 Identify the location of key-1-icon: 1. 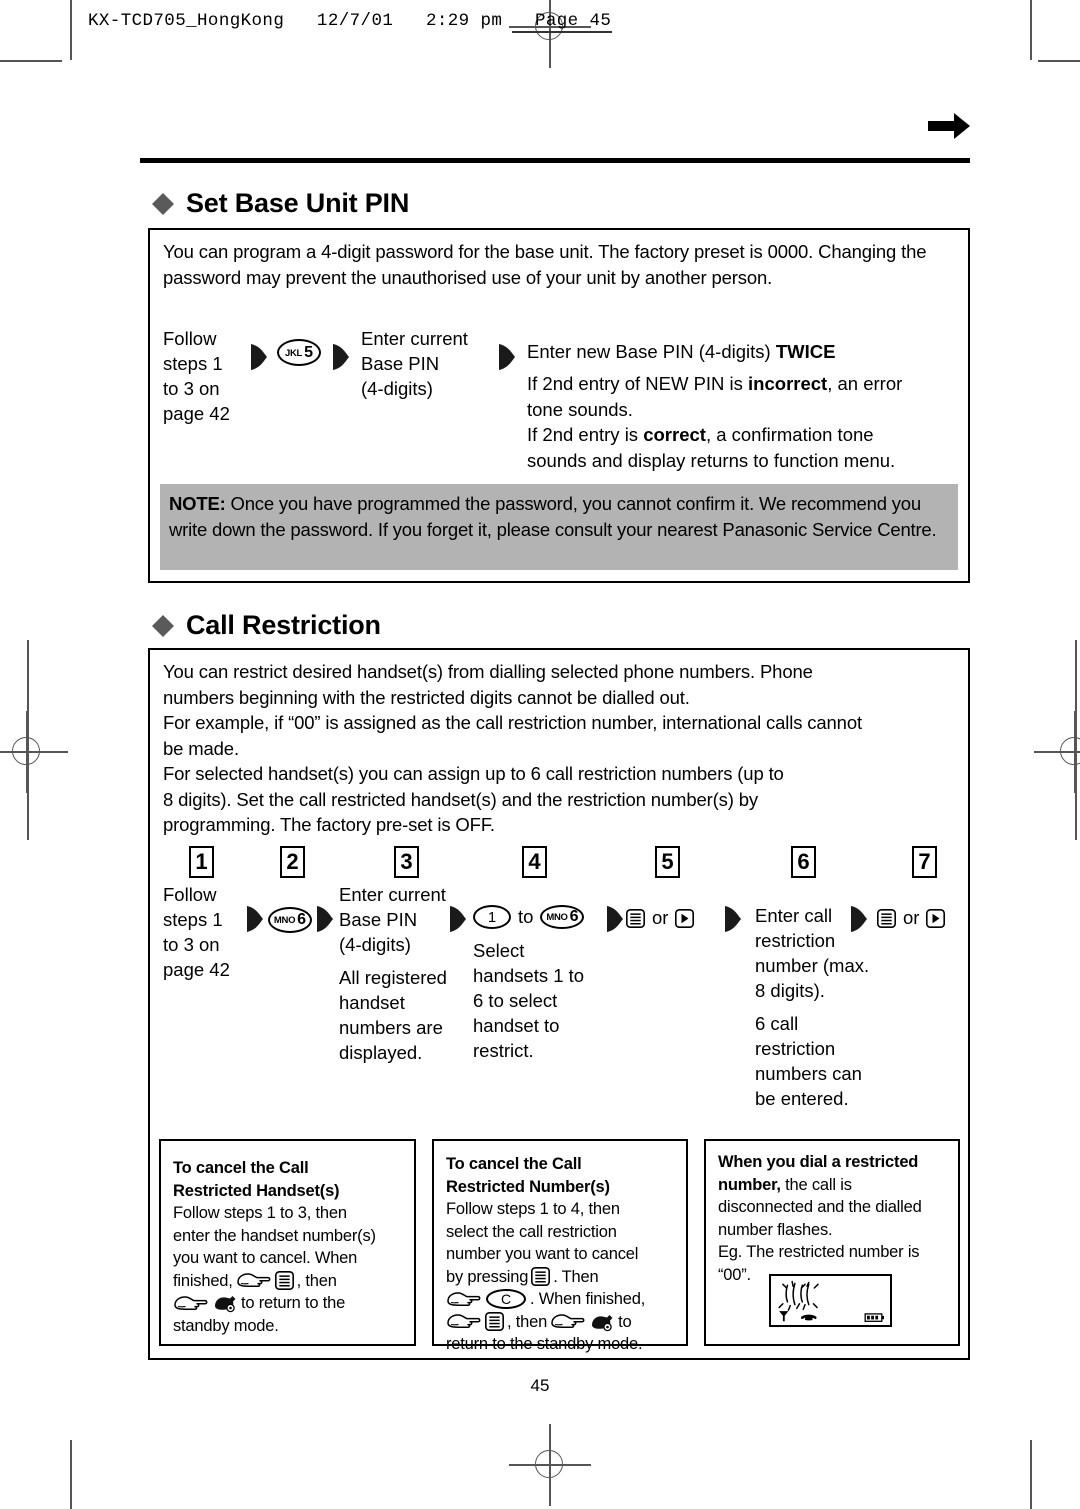
(492, 917).